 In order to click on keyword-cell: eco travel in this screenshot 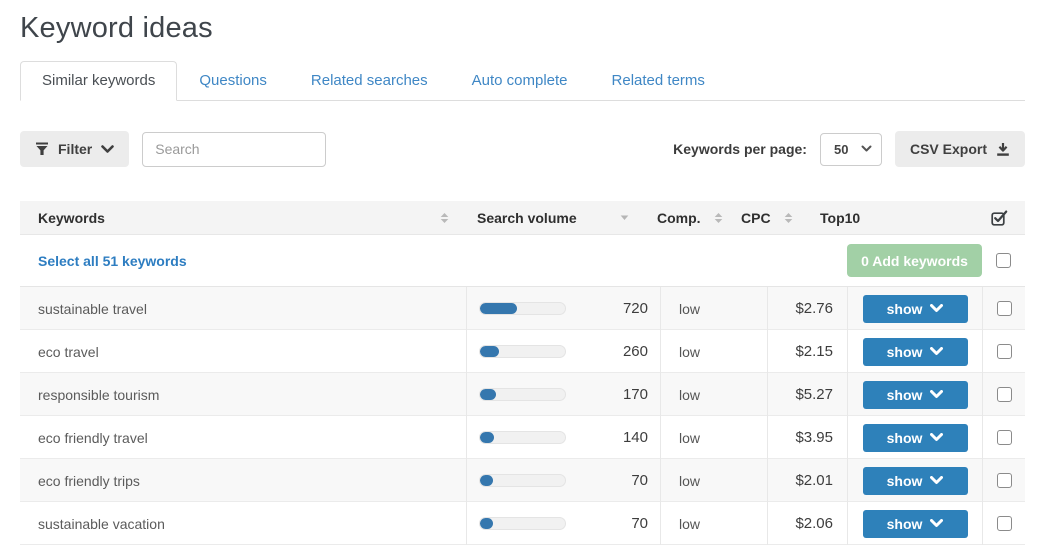, I will do `click(243, 351)`.